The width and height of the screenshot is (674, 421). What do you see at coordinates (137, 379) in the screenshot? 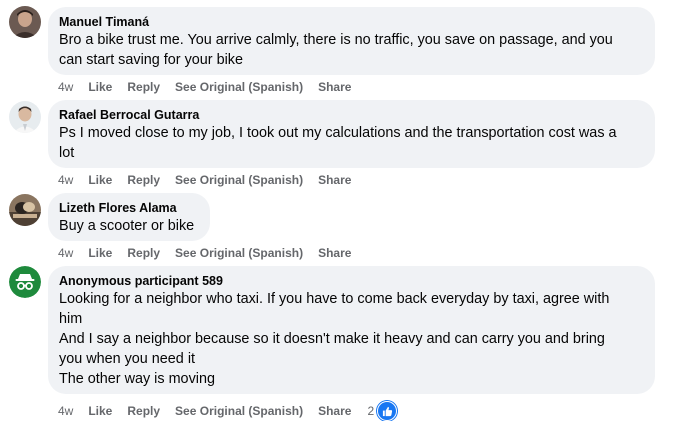
I see `comment-text-line: The other way is moving` at bounding box center [137, 379].